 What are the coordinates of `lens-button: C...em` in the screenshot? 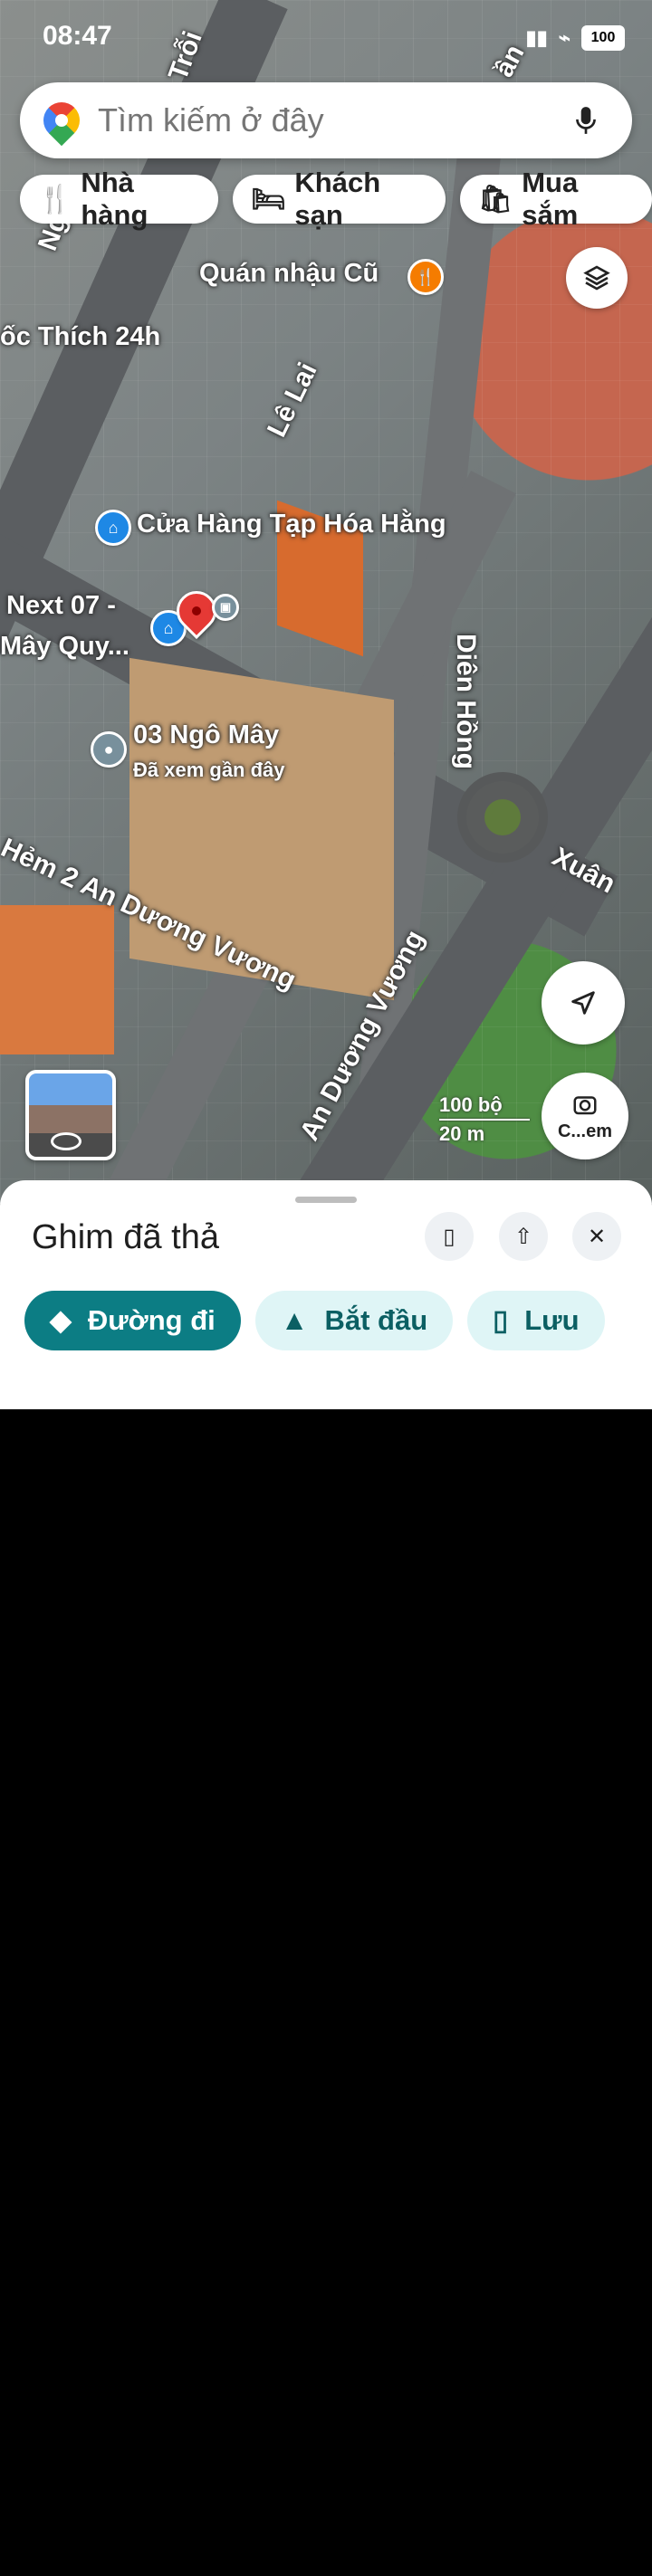 It's located at (585, 1116).